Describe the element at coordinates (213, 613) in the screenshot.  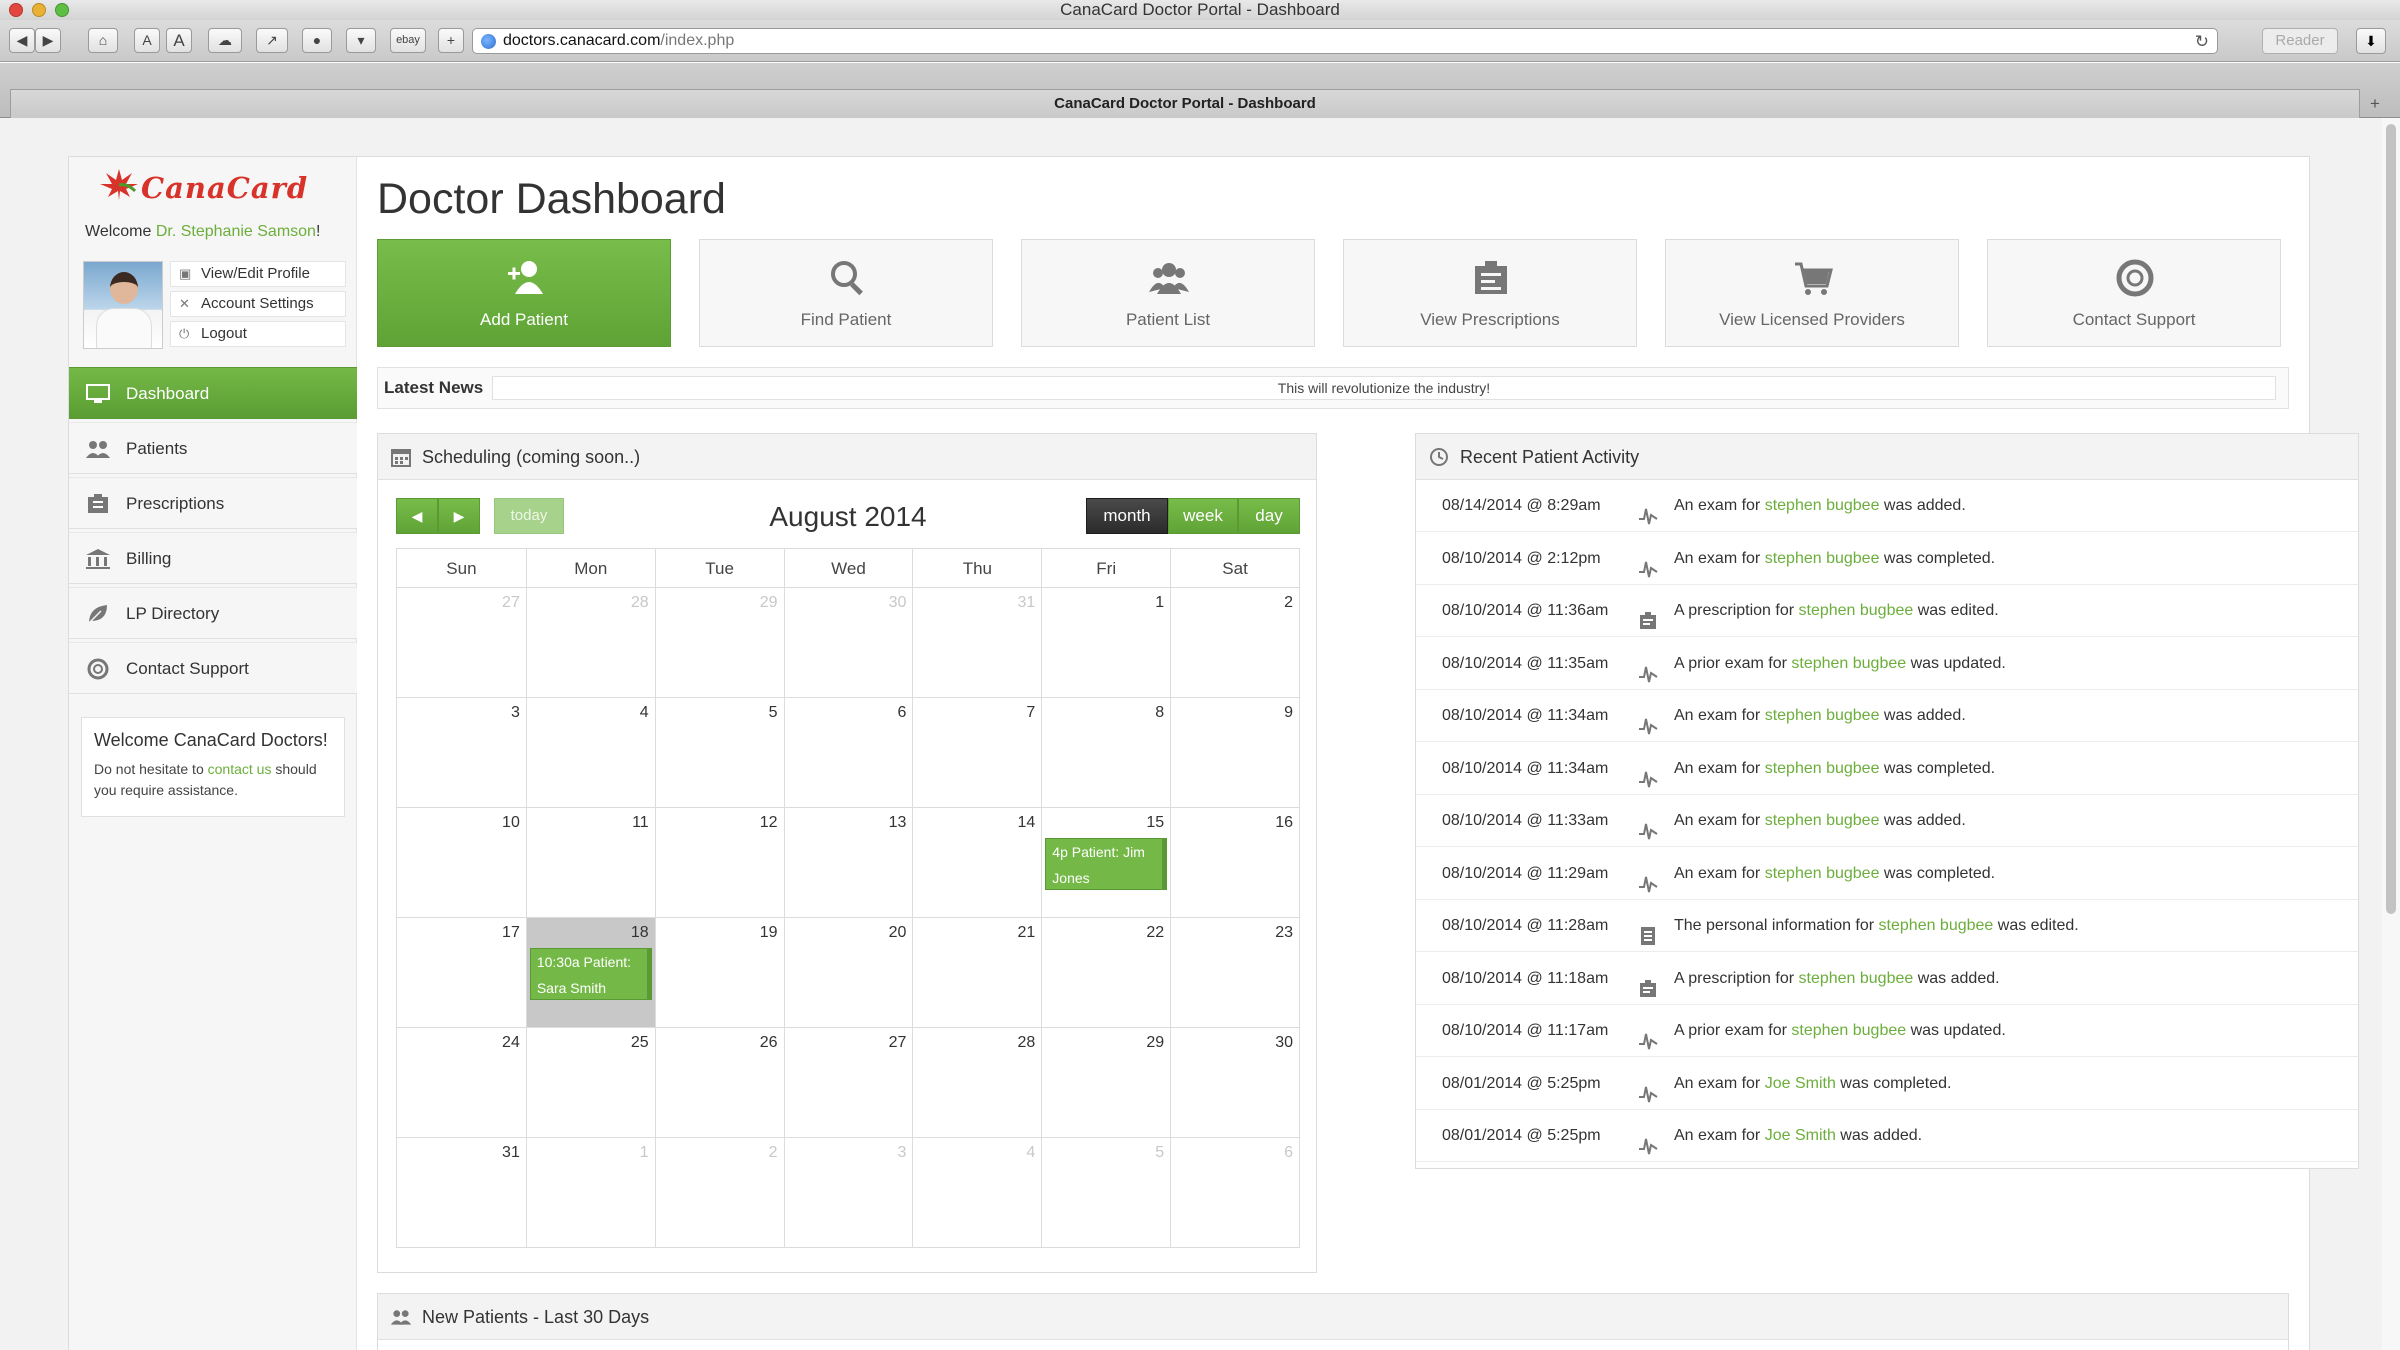
I see `sidebar-item-lp-directory: LP Directory` at that location.